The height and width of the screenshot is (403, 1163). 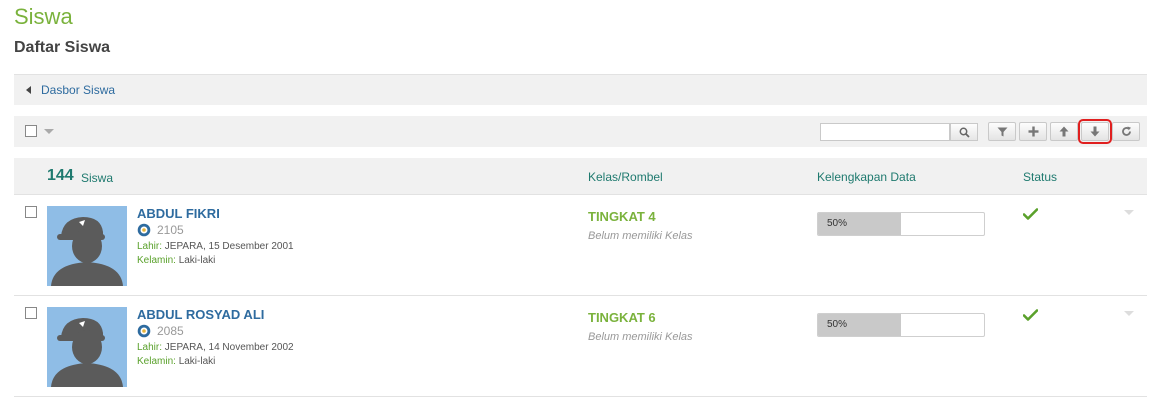 I want to click on toolbar, so click(x=580, y=131).